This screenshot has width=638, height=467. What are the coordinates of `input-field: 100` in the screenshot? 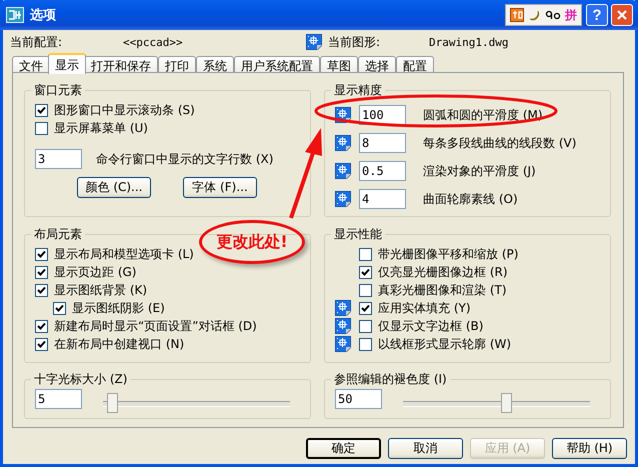 It's located at (382, 115).